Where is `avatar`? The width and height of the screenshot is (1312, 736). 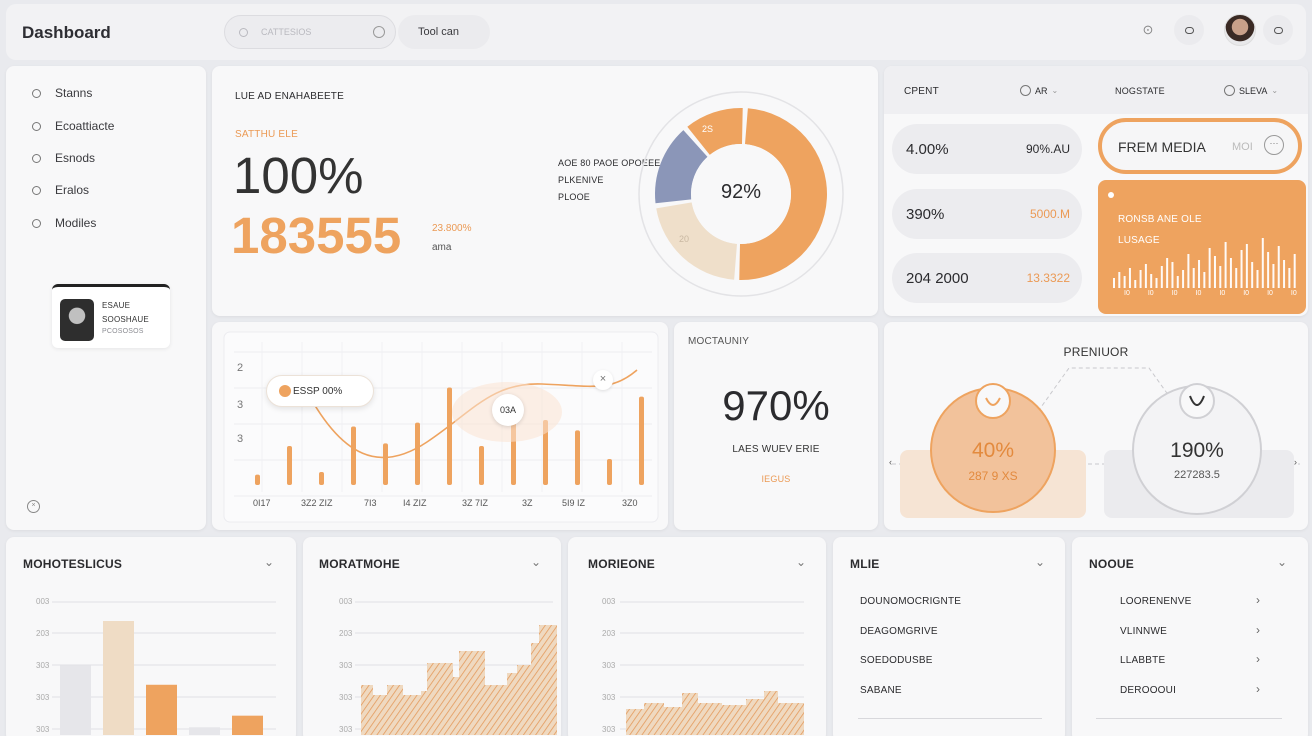
avatar is located at coordinates (1240, 30).